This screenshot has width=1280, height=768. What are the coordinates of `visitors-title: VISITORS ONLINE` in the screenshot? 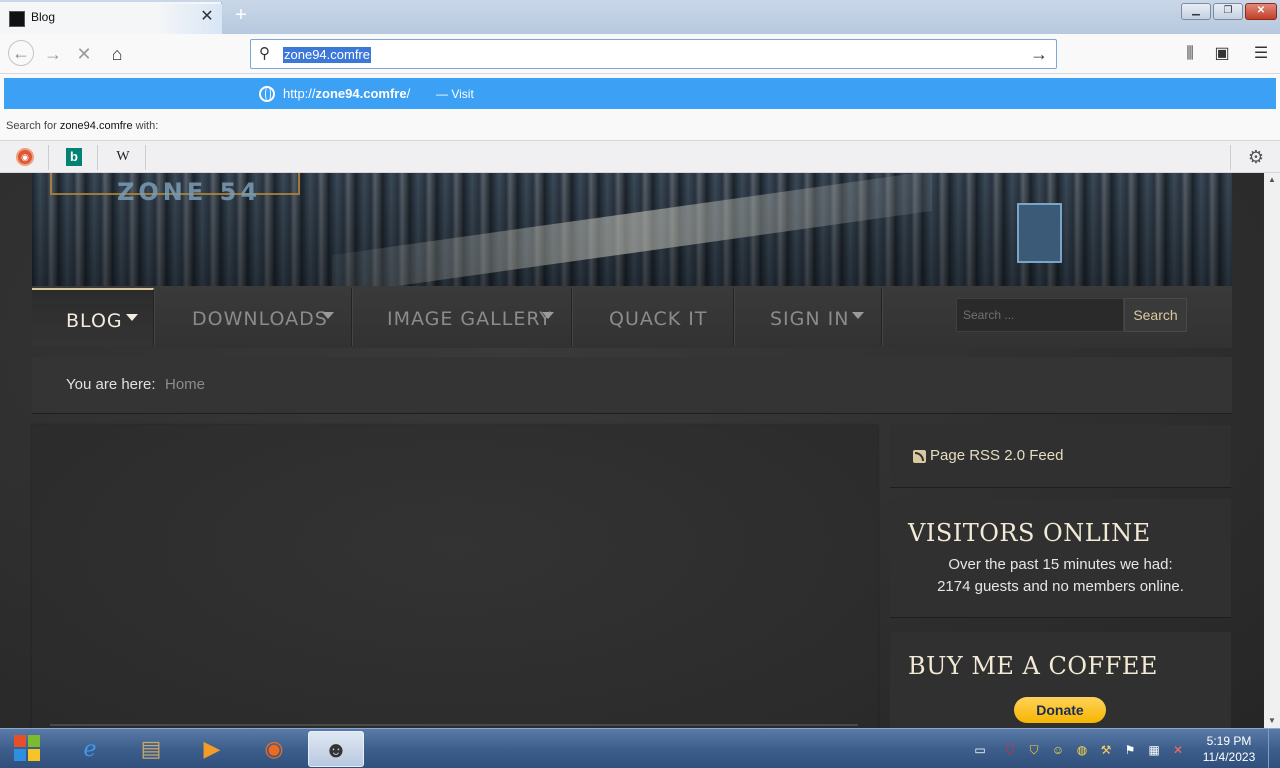 It's located at (1029, 533).